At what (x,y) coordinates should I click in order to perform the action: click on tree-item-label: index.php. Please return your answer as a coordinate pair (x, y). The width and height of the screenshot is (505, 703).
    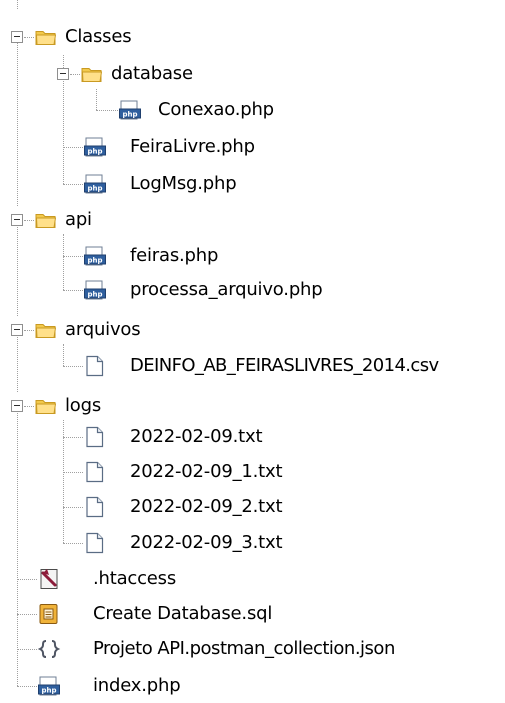
    Looking at the image, I should click on (137, 685).